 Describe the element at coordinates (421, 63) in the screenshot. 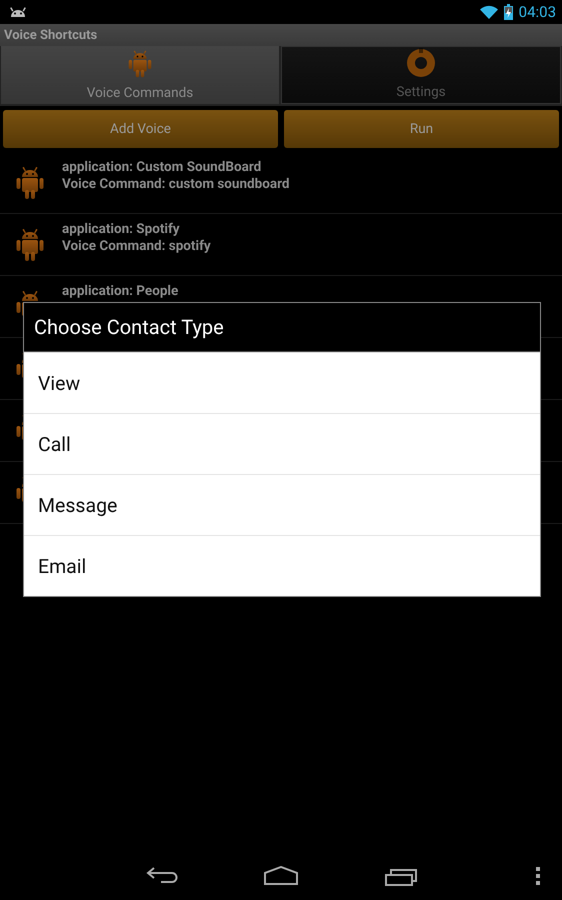

I see `settings-icon` at that location.